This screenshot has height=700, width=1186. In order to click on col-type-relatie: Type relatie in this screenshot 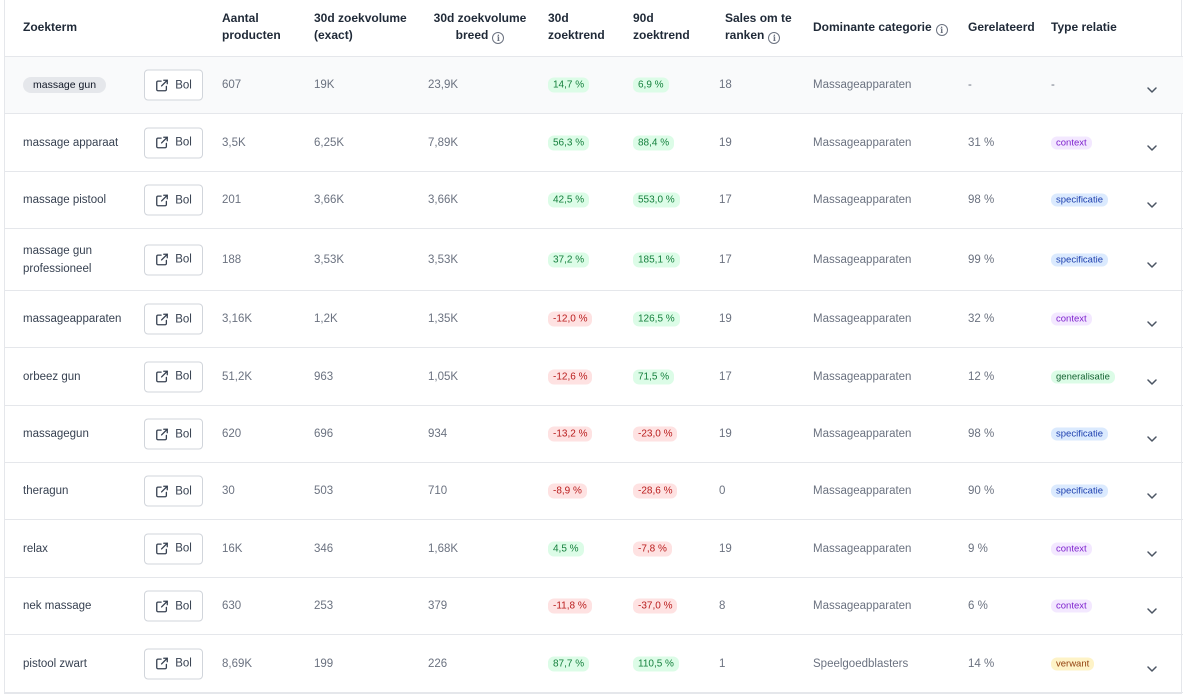, I will do `click(1084, 27)`.